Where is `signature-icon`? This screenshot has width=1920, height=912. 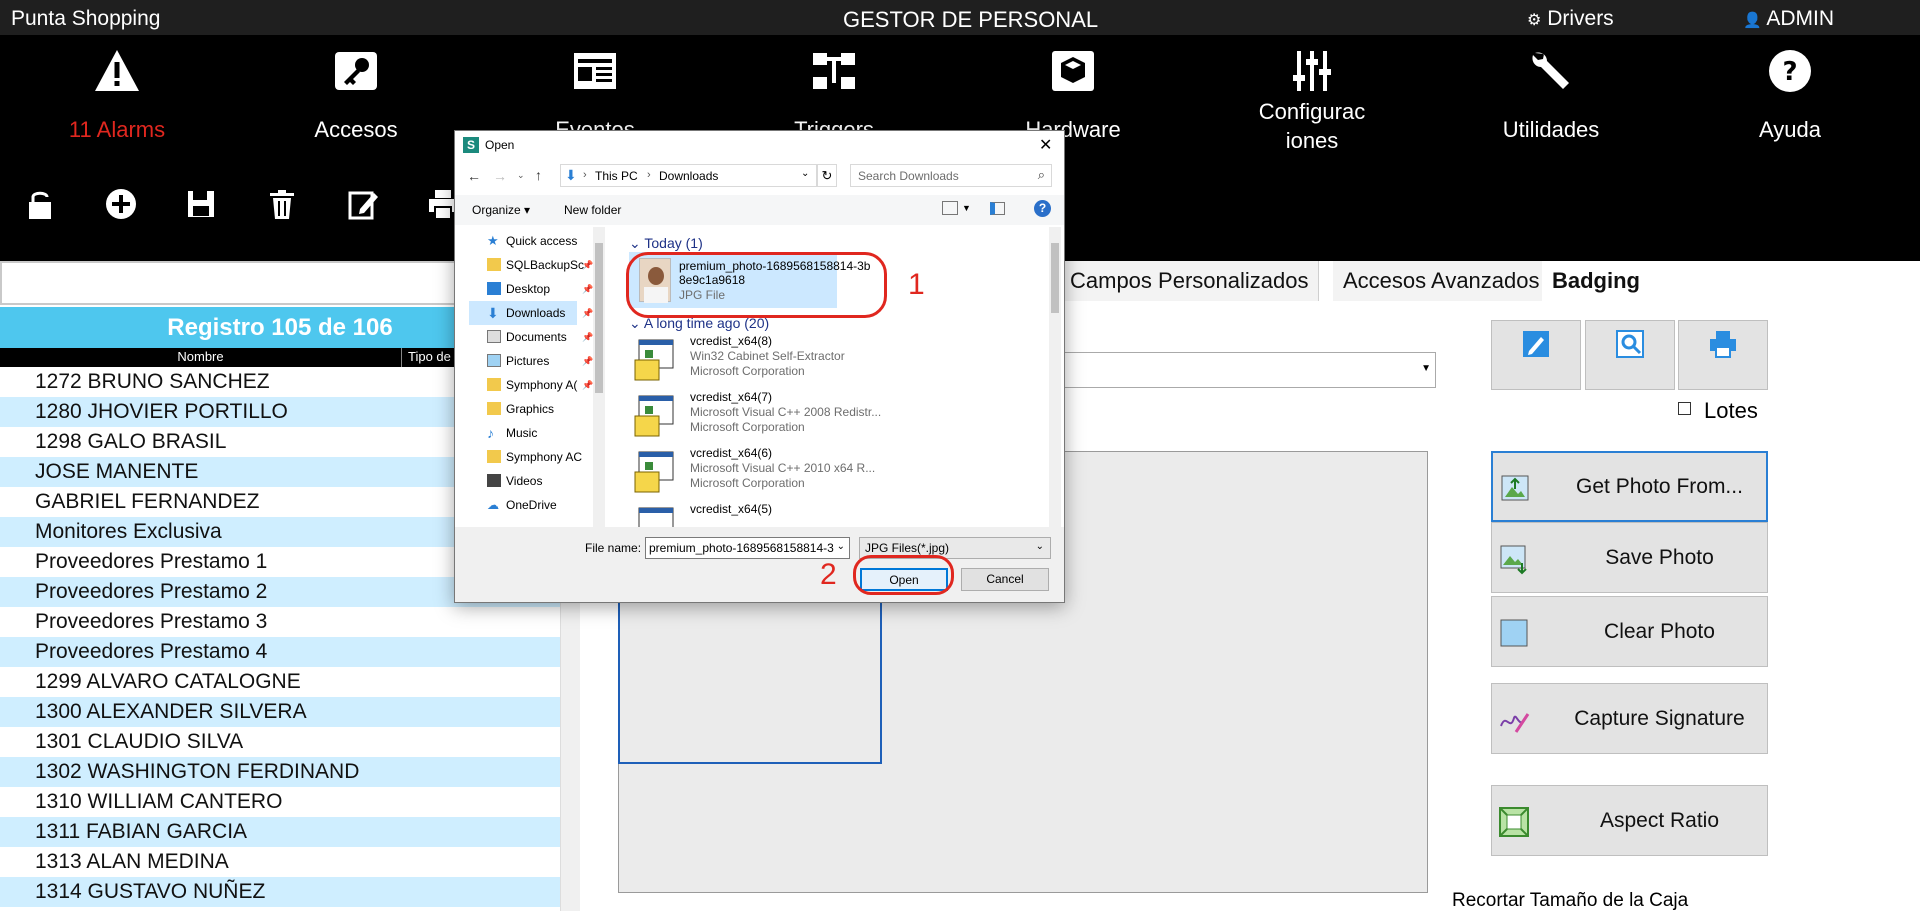 signature-icon is located at coordinates (1515, 723).